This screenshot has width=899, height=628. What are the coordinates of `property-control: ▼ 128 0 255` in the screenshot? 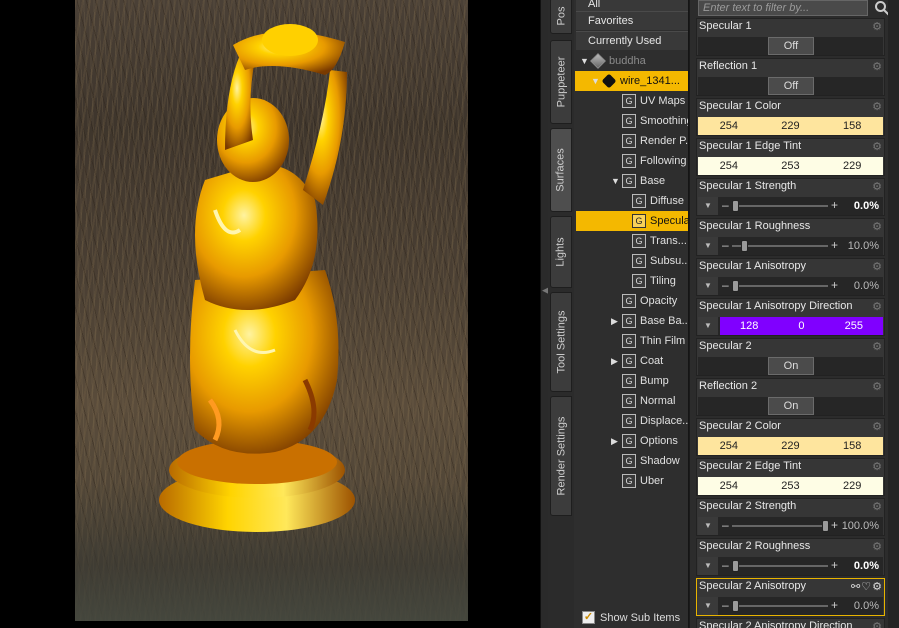 It's located at (790, 326).